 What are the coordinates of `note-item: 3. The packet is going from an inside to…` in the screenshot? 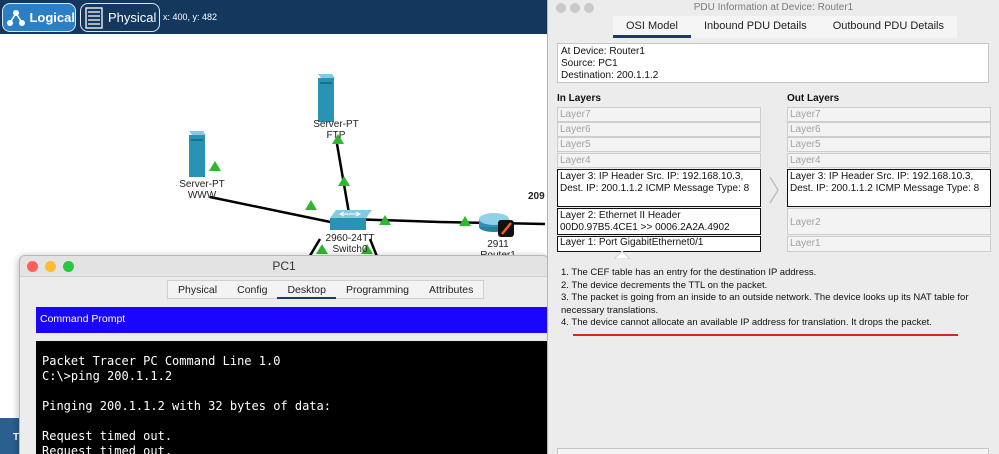 It's located at (765, 304).